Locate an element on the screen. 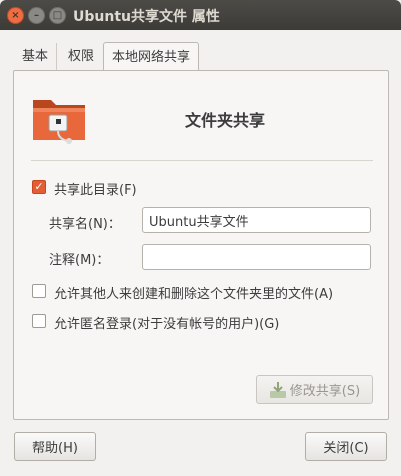  tab-local-network-share: 本地网络共享 is located at coordinates (151, 57).